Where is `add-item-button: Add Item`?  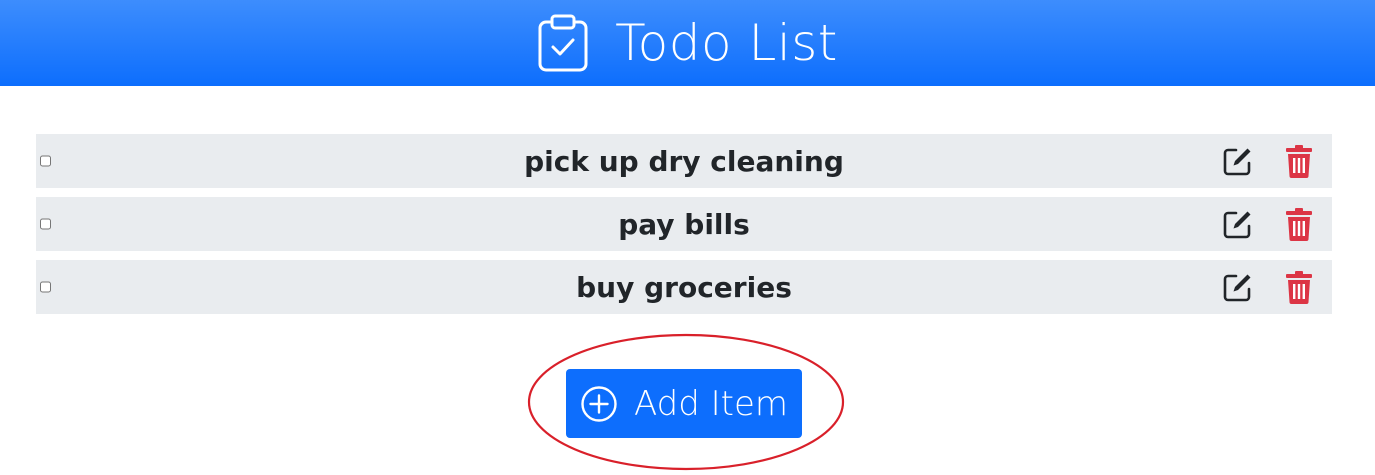
add-item-button: Add Item is located at coordinates (684, 403).